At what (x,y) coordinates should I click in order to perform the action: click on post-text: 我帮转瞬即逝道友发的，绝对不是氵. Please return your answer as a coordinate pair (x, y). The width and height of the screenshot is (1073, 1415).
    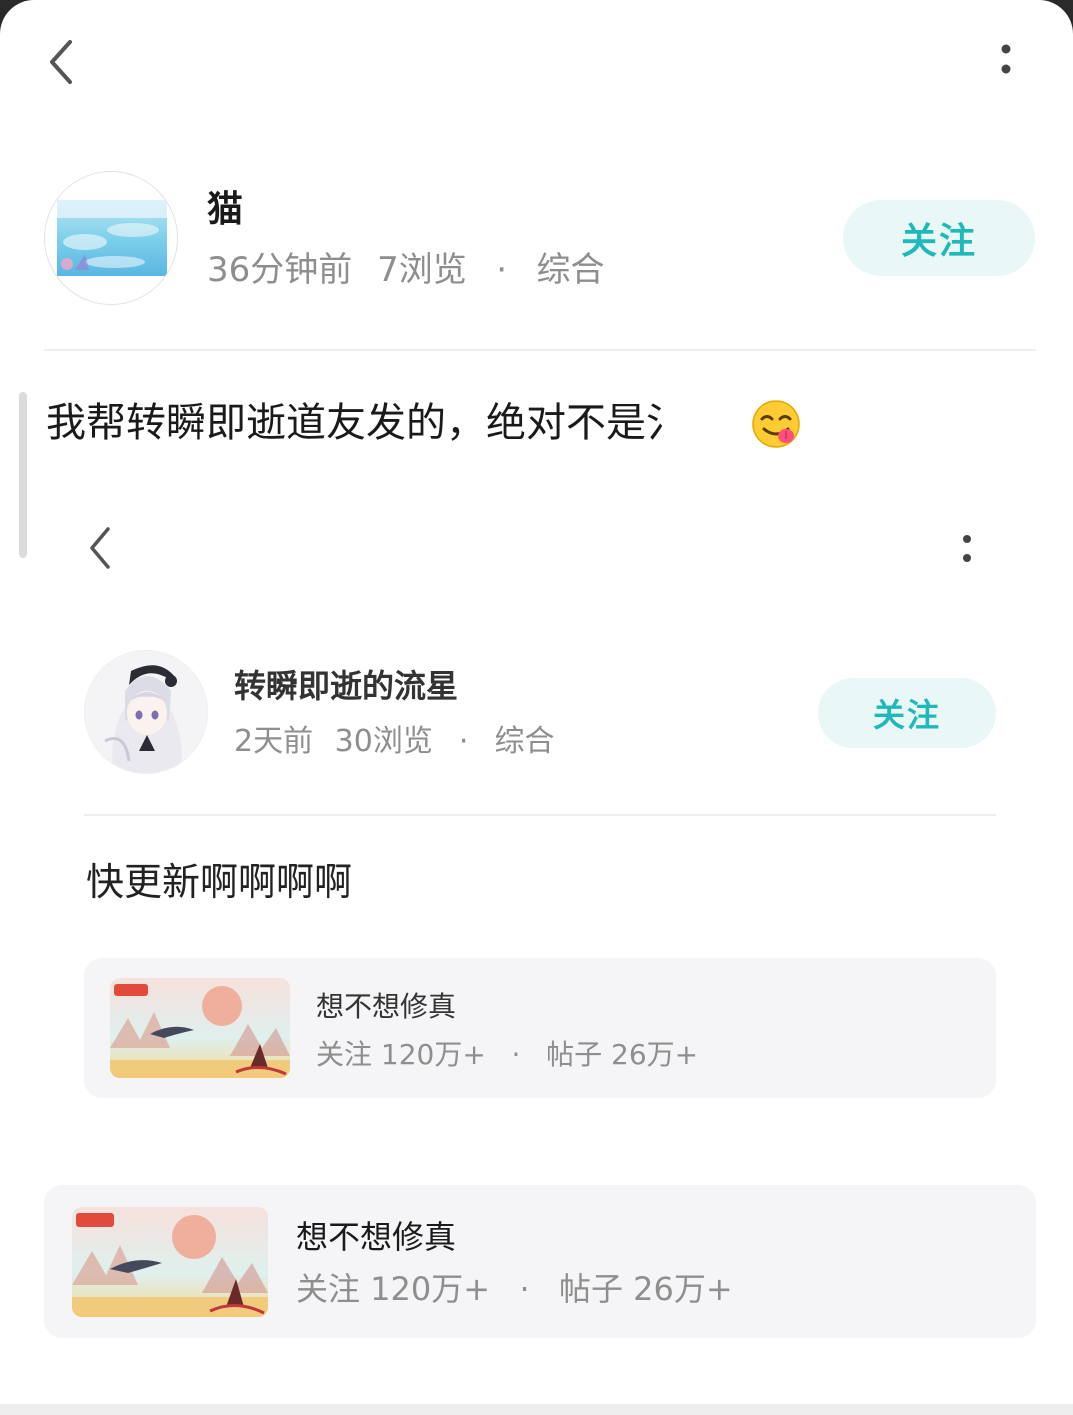
    Looking at the image, I should click on (366, 423).